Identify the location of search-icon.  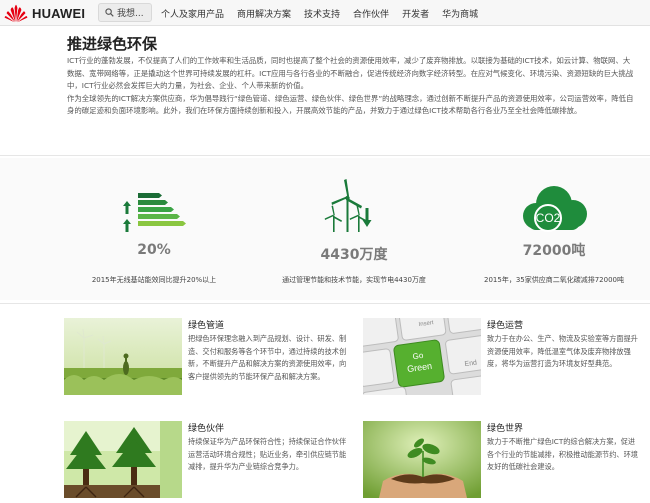
(109, 12).